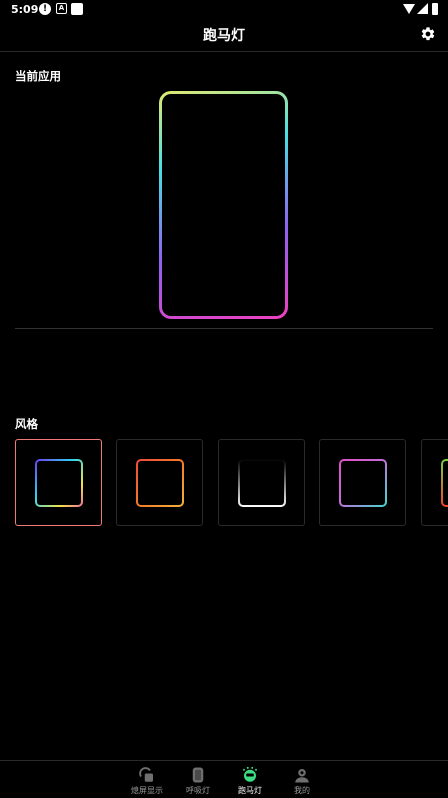  What do you see at coordinates (61, 8) in the screenshot?
I see `a-box-icon: A` at bounding box center [61, 8].